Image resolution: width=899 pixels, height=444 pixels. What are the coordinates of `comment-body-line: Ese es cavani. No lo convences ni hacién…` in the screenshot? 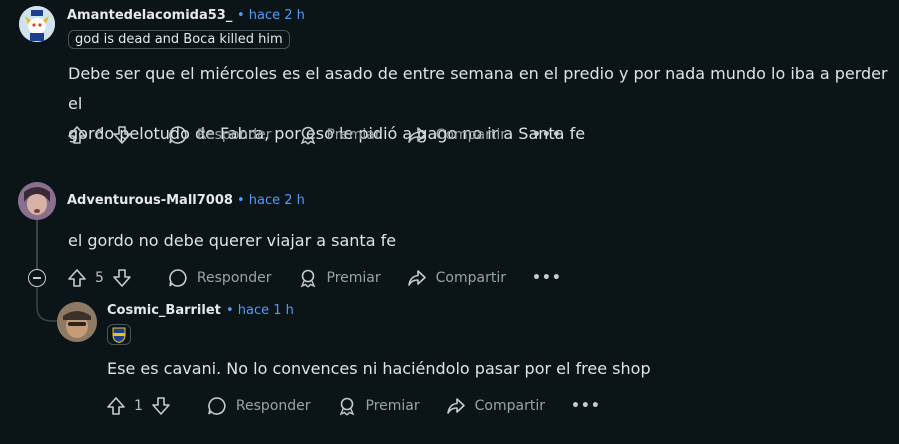 It's located at (379, 368).